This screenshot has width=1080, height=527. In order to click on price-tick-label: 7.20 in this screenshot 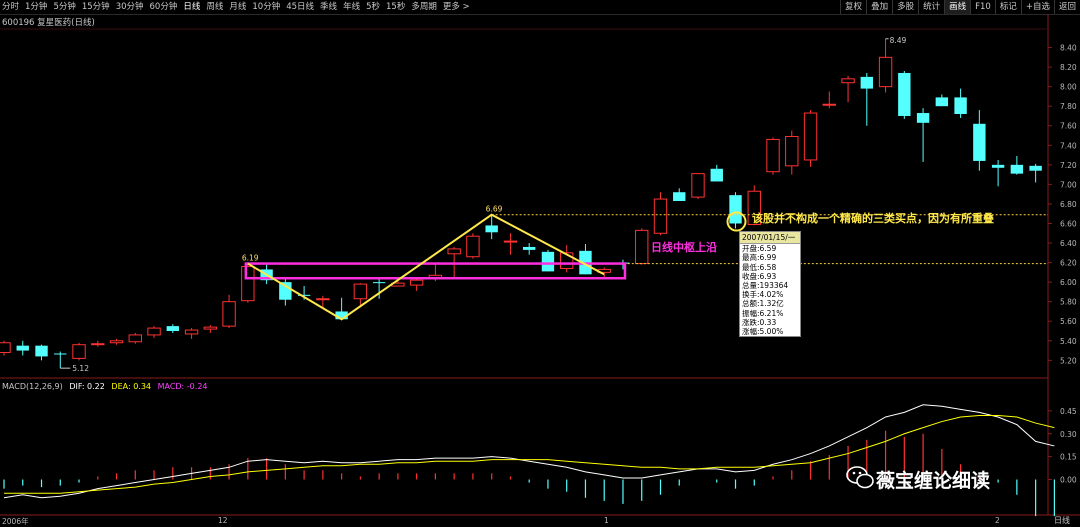, I will do `click(1068, 165)`.